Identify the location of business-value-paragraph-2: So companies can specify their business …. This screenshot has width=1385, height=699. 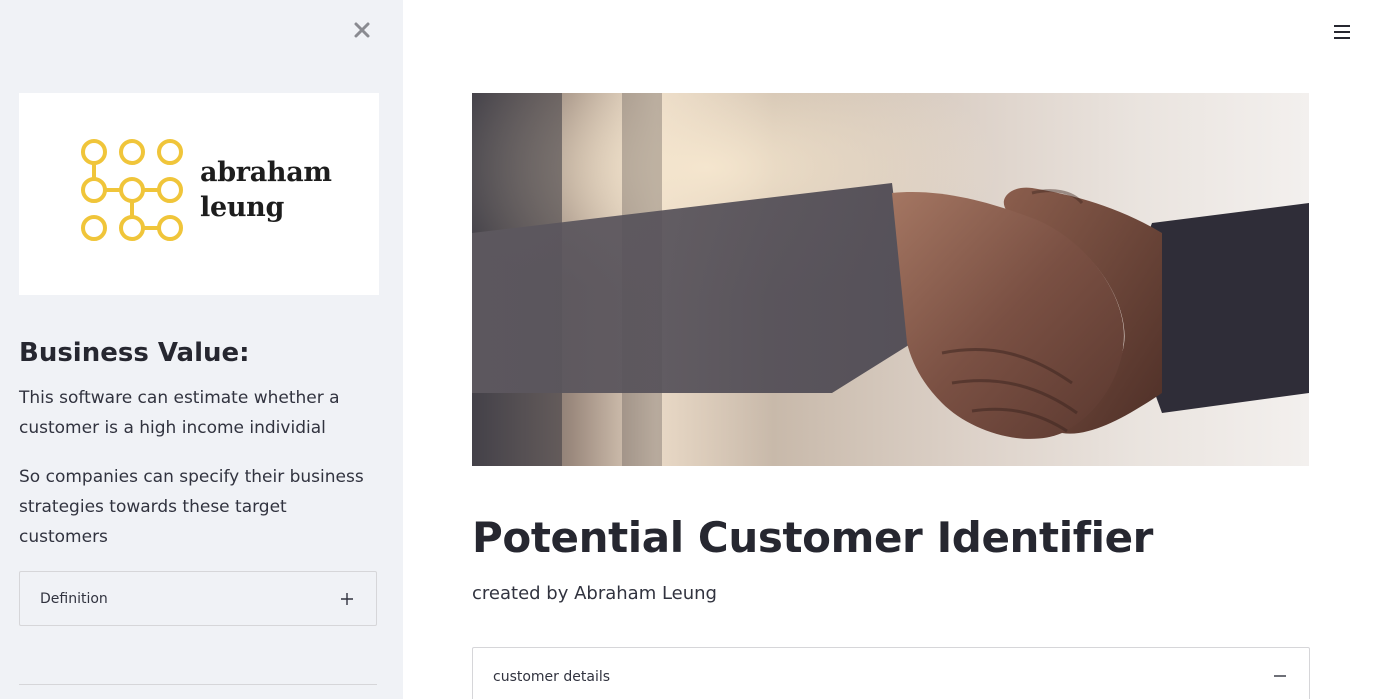
(191, 507).